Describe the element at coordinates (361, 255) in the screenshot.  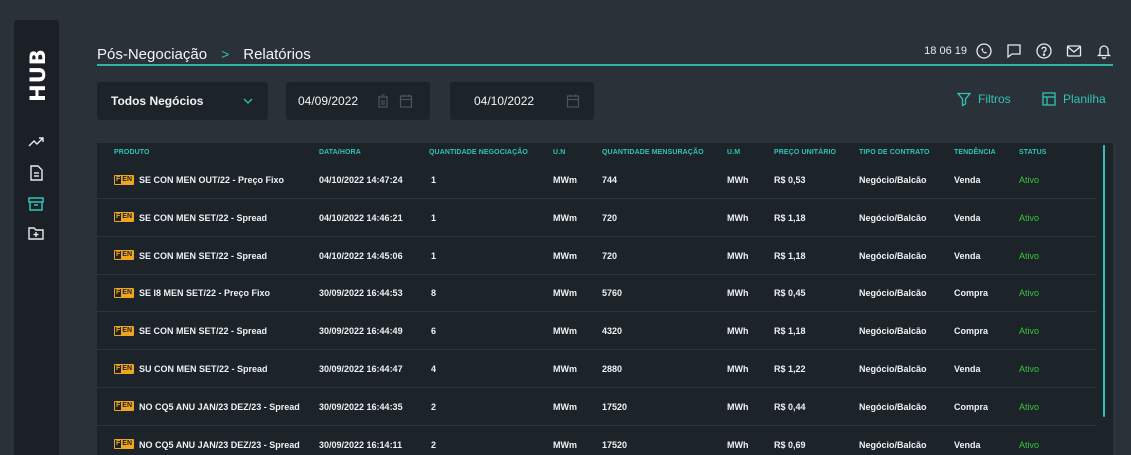
I see `cell-datahora: 04/10/2022 14:45:06` at that location.